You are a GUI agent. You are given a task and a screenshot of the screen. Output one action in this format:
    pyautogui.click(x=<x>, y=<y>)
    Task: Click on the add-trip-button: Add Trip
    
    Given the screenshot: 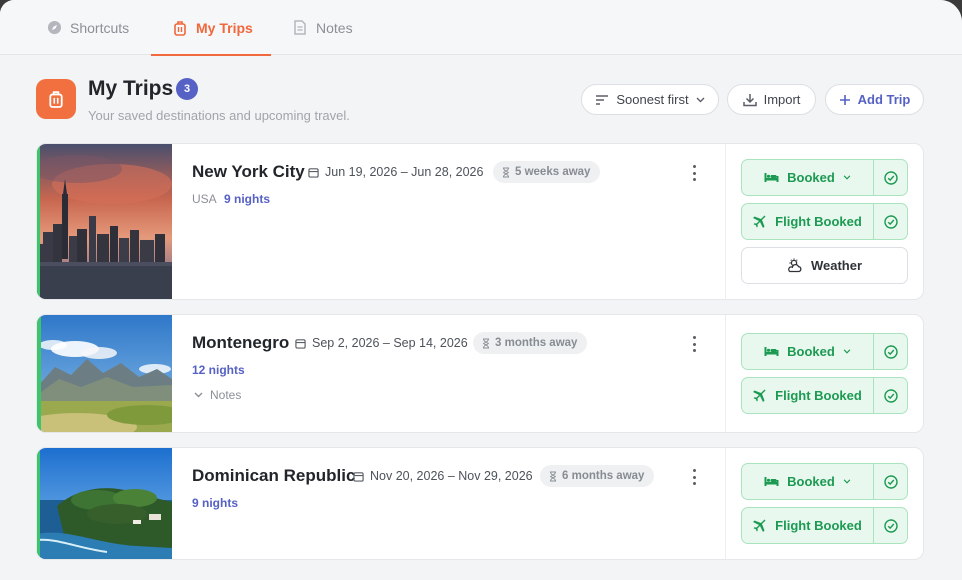 What is the action you would take?
    pyautogui.click(x=874, y=99)
    